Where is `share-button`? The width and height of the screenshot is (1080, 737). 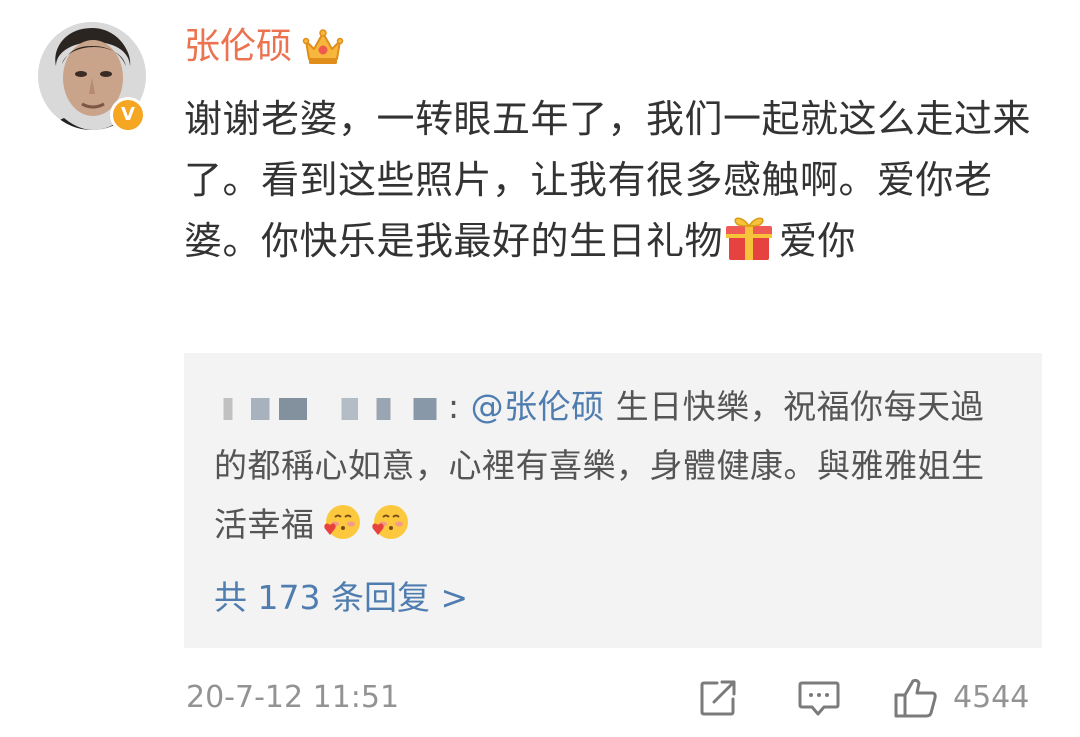
share-button is located at coordinates (719, 698).